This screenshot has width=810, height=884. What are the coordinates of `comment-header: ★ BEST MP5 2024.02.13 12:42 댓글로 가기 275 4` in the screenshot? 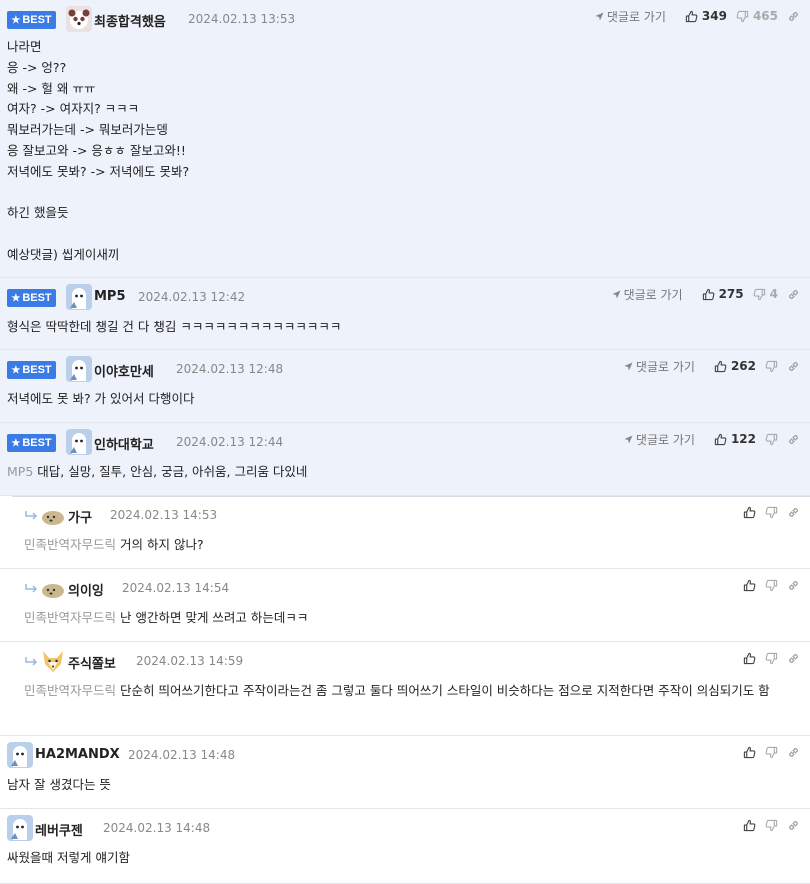 It's located at (405, 298).